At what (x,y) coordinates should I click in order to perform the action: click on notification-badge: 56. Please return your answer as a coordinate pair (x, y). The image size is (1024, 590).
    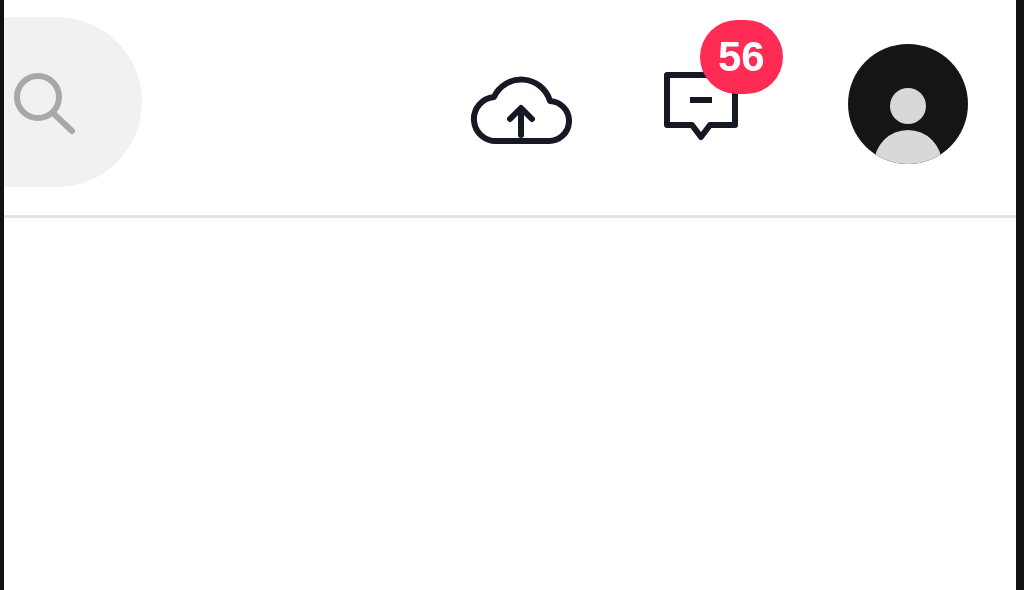
    Looking at the image, I should click on (741, 56).